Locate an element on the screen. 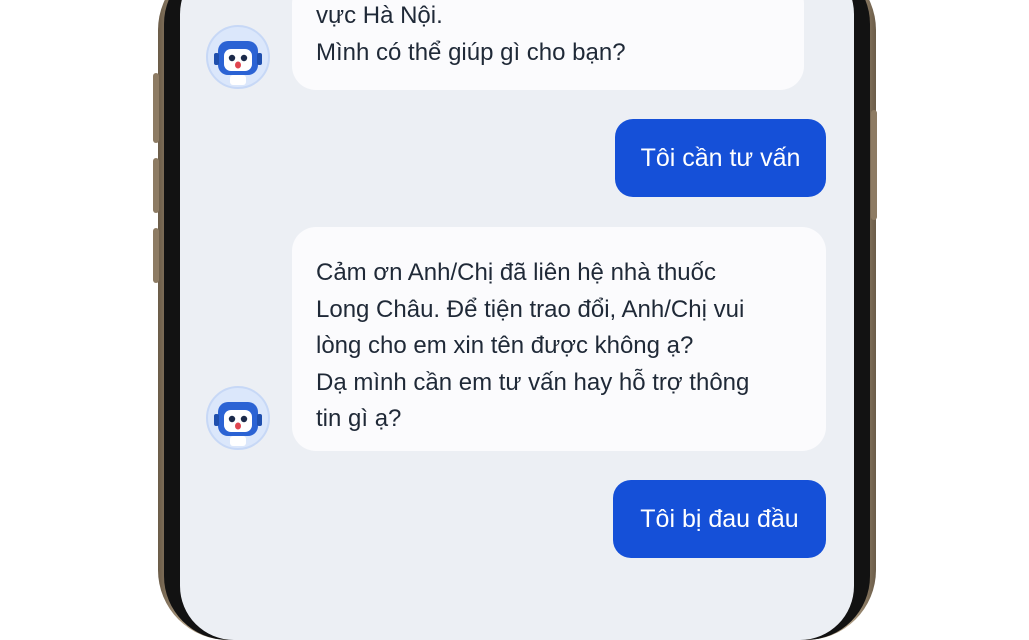 This screenshot has height=640, width=1029. phone-volume-up-button is located at coordinates (156, 108).